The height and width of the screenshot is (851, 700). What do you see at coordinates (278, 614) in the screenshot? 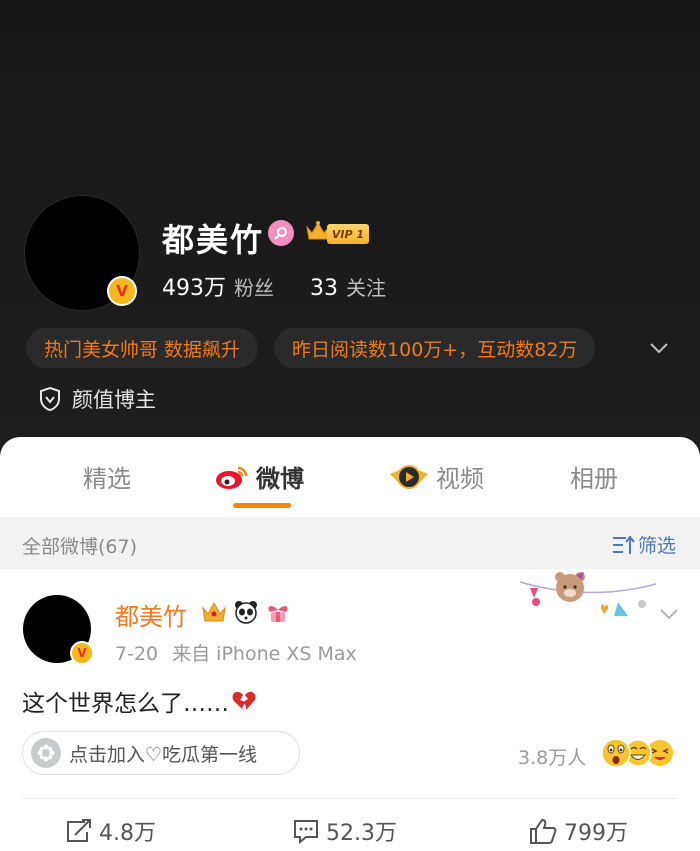
I see `gift-bow-icon` at bounding box center [278, 614].